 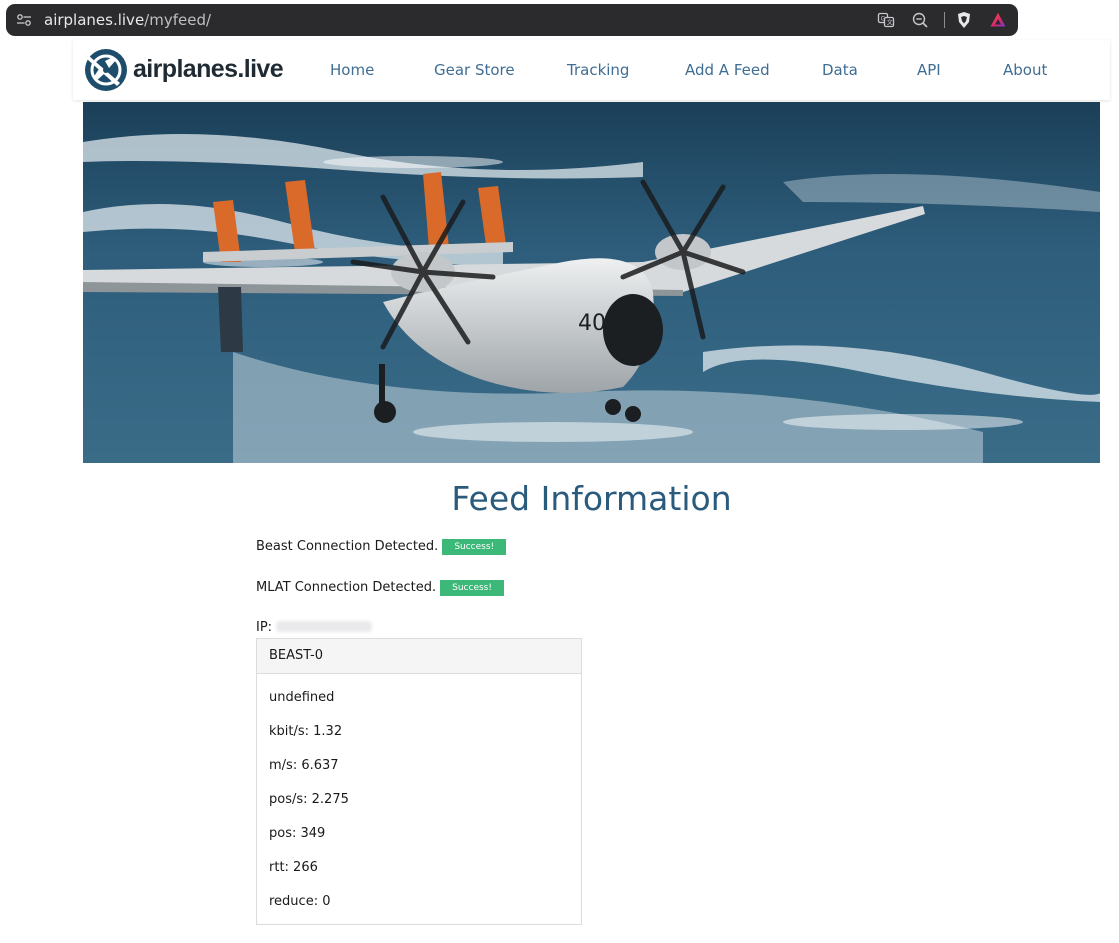 I want to click on toolbar-divider, so click(x=944, y=20).